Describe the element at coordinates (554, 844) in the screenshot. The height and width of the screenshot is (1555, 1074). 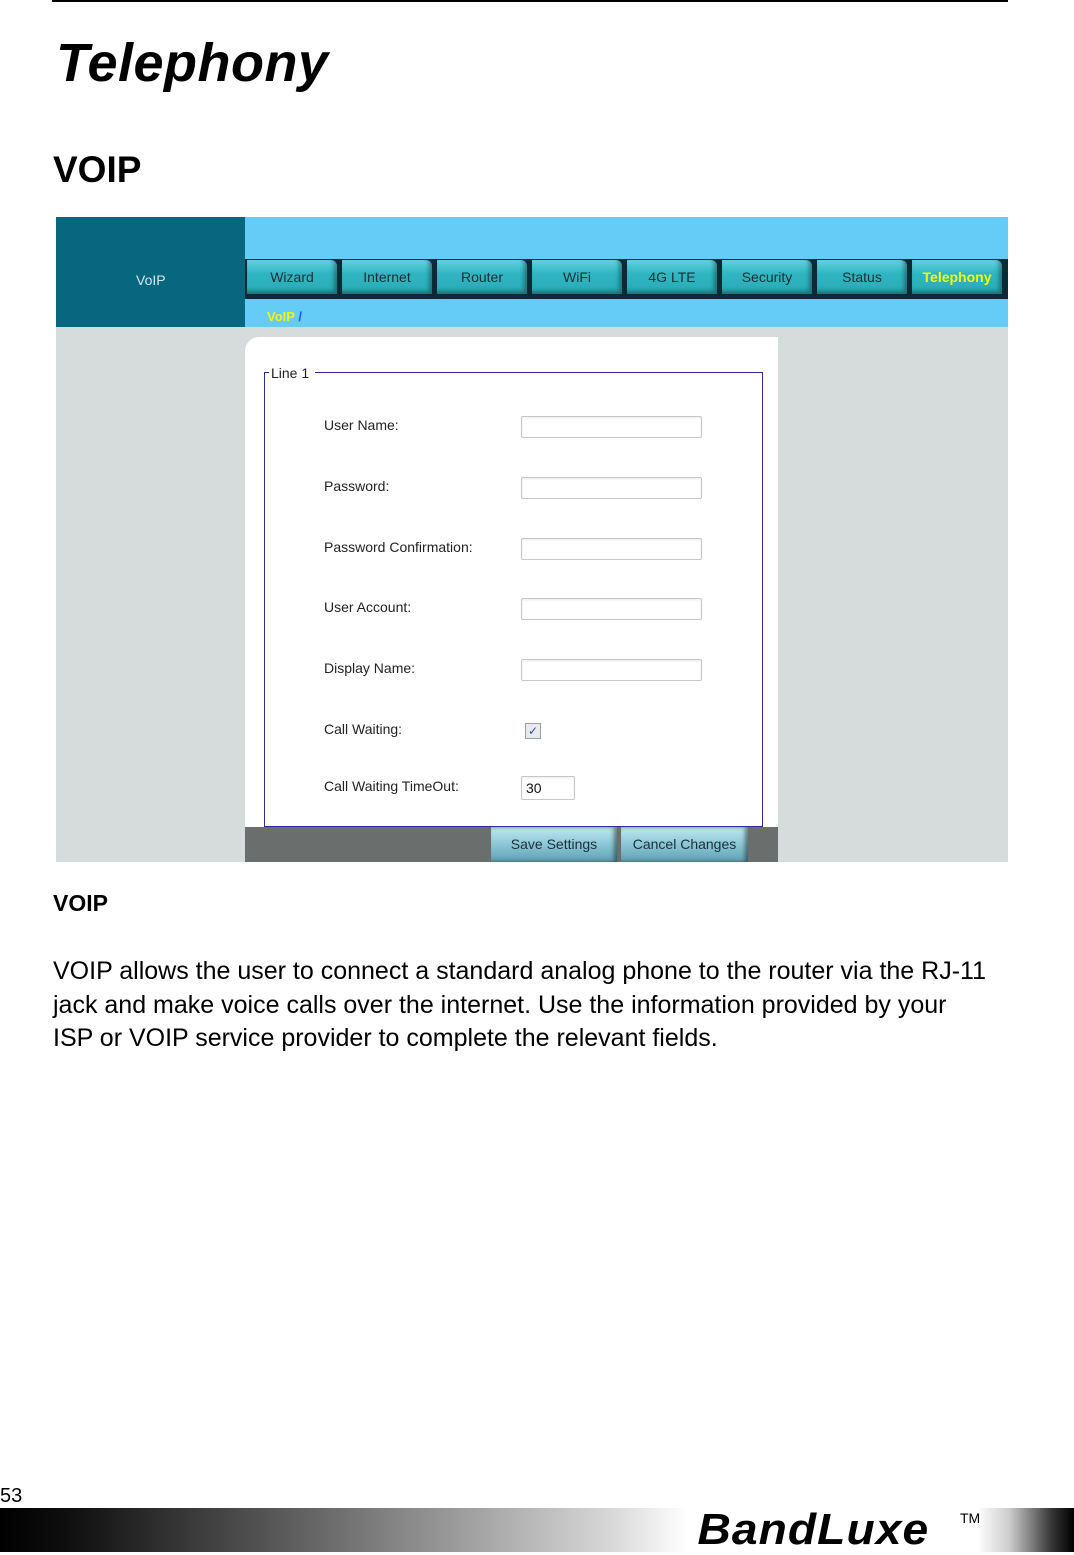
I see `save-settings-button: Save Settings` at that location.